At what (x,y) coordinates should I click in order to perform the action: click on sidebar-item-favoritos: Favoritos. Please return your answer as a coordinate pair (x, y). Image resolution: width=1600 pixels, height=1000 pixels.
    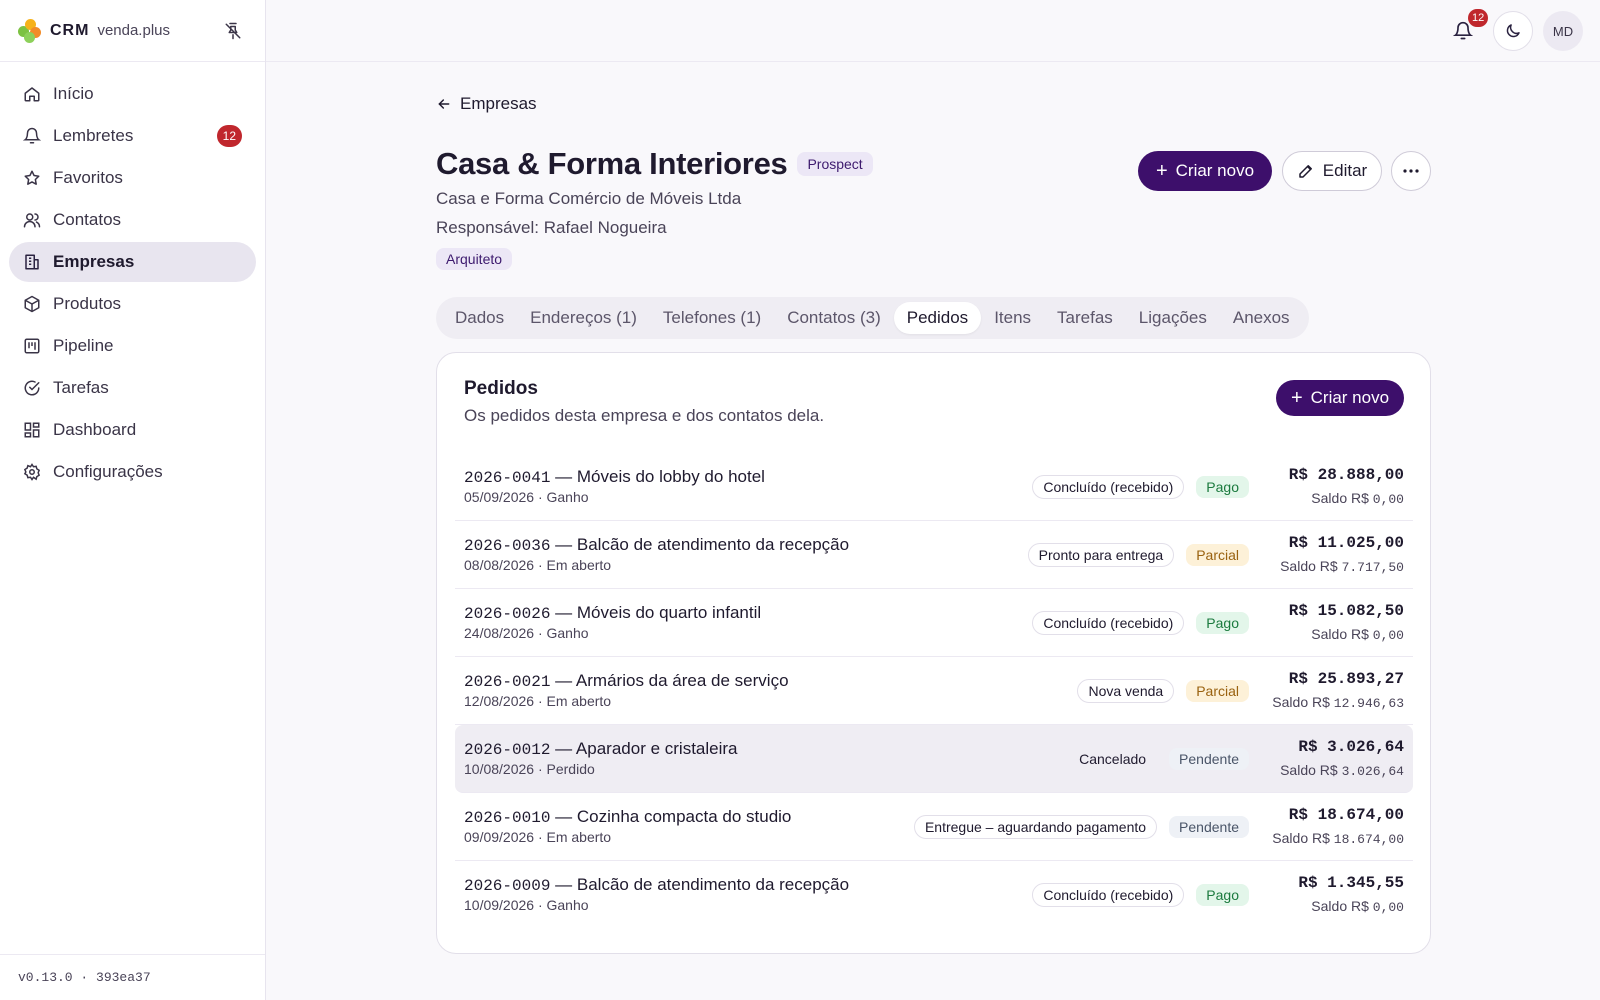
    Looking at the image, I should click on (132, 178).